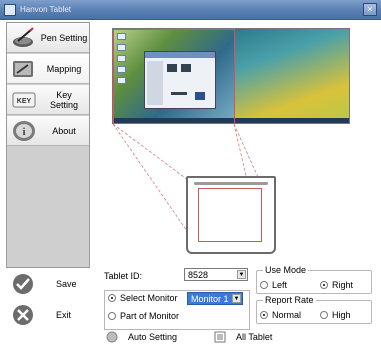  I want to click on window-title: Hanvon Tablet, so click(45, 9).